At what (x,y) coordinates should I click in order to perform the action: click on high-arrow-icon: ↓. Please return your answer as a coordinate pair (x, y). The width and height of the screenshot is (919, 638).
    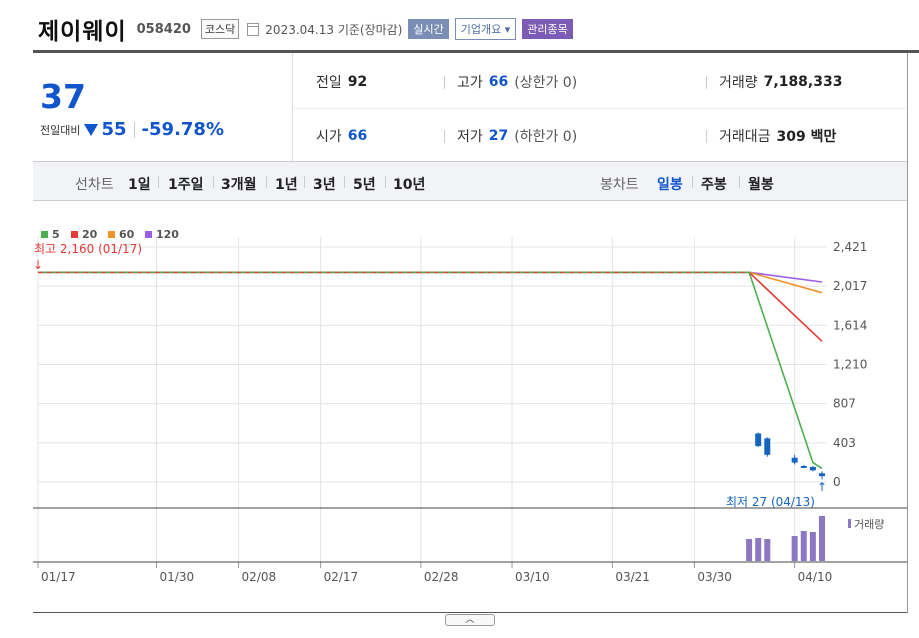
    Looking at the image, I should click on (38, 265).